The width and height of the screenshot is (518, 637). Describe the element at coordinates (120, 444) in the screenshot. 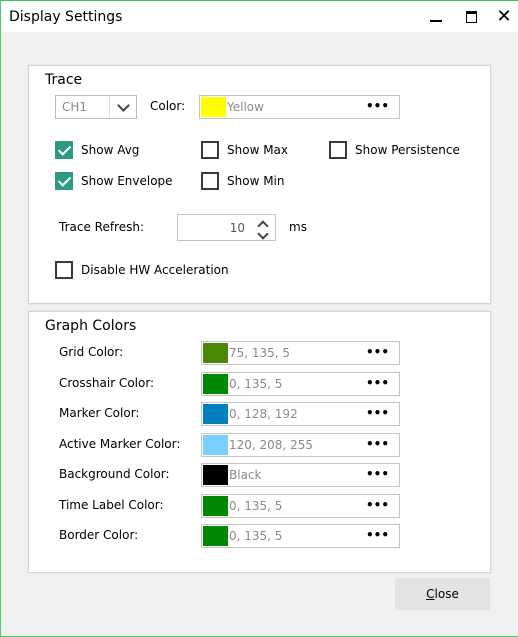

I see `graph-color-label: Active Marker Color:` at that location.